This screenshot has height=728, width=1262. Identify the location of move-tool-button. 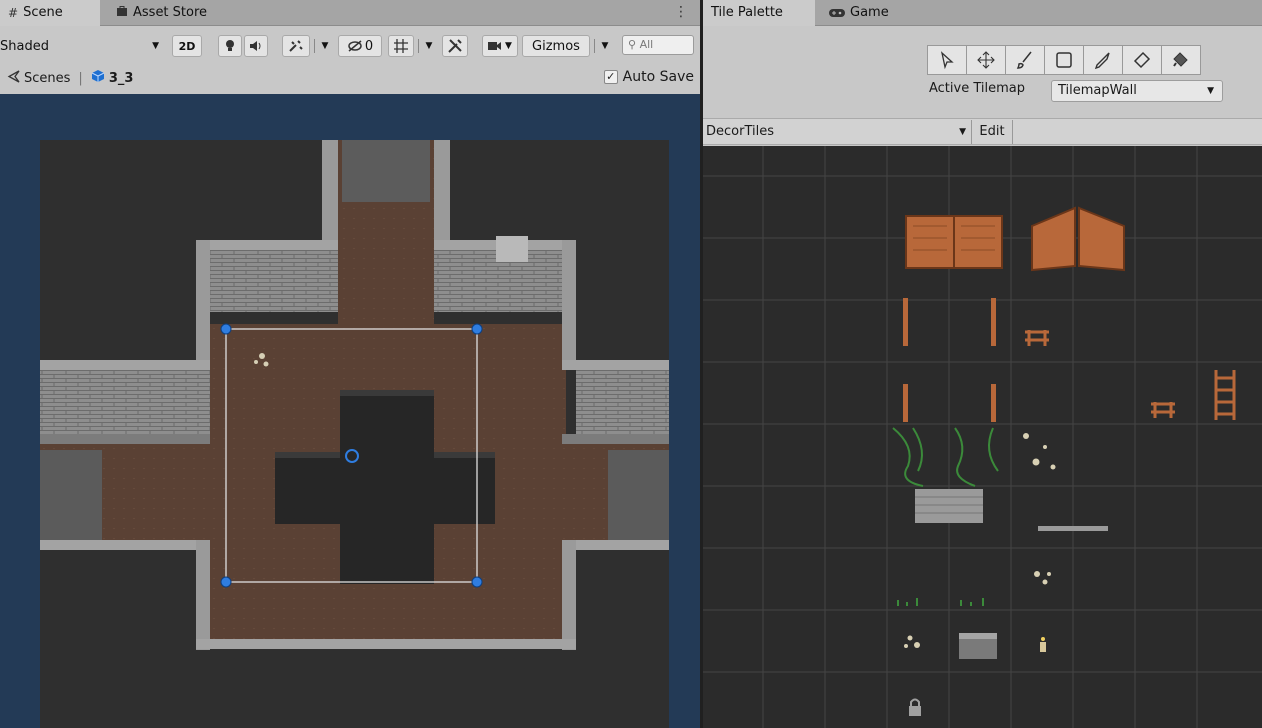
(986, 60).